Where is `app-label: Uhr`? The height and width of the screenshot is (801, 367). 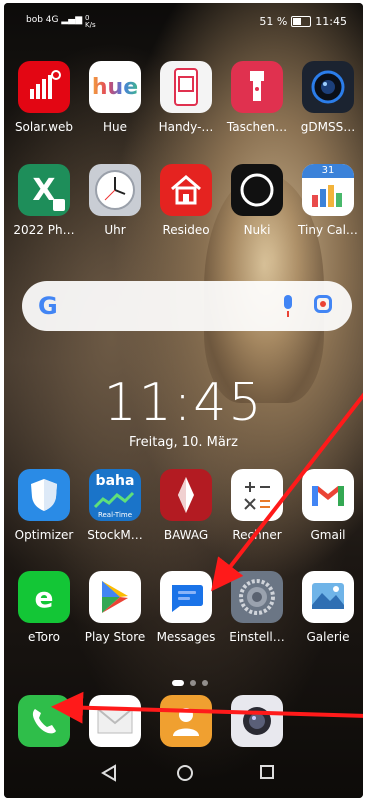 app-label: Uhr is located at coordinates (115, 230).